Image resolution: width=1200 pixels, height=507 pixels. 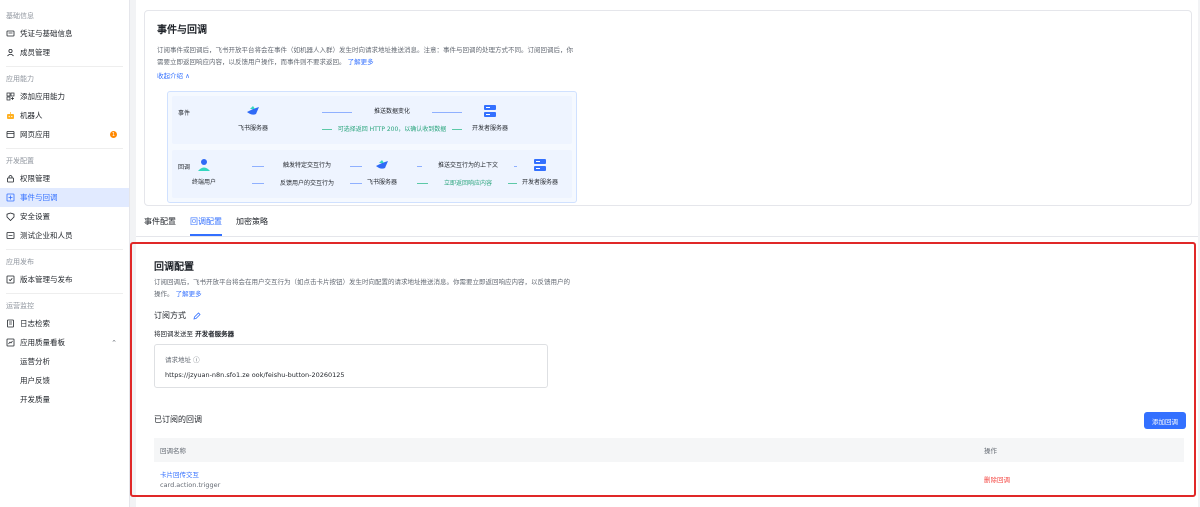 I want to click on tab-encryption: 加密策略, so click(x=252, y=226).